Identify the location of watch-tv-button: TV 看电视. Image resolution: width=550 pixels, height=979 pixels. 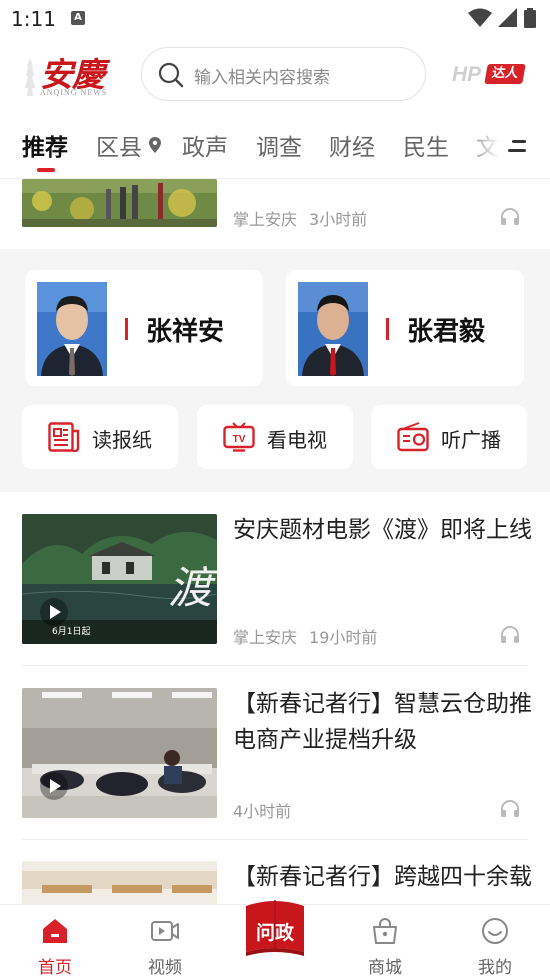
(275, 437).